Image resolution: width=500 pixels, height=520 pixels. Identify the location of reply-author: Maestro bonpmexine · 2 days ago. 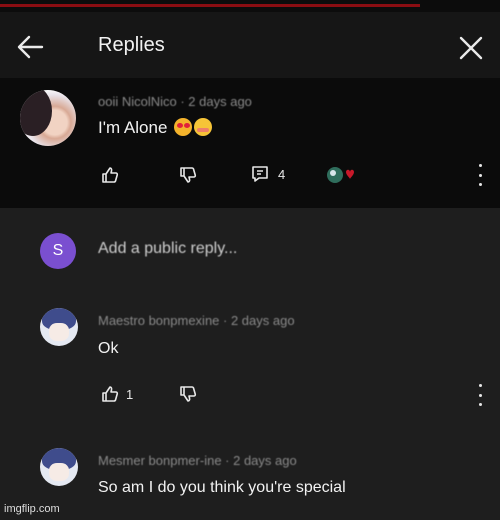
(196, 320).